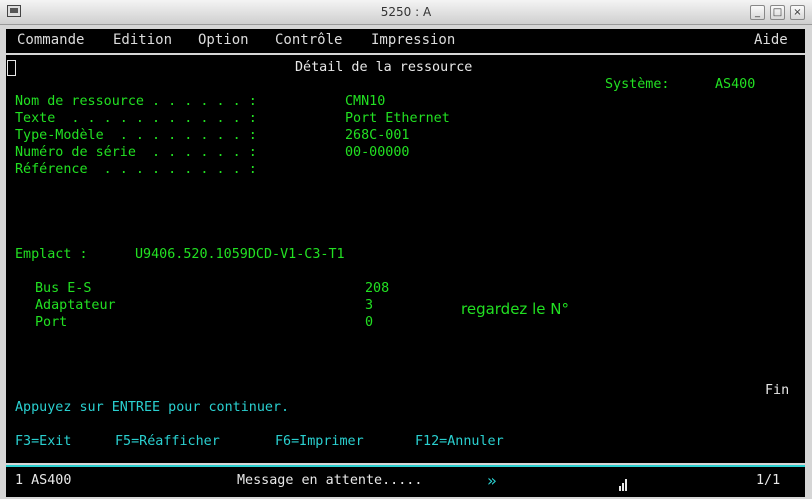 The width and height of the screenshot is (812, 499). Describe the element at coordinates (136, 152) in the screenshot. I see `field-label-serial-number: Numéro de série . . . . . . :` at that location.